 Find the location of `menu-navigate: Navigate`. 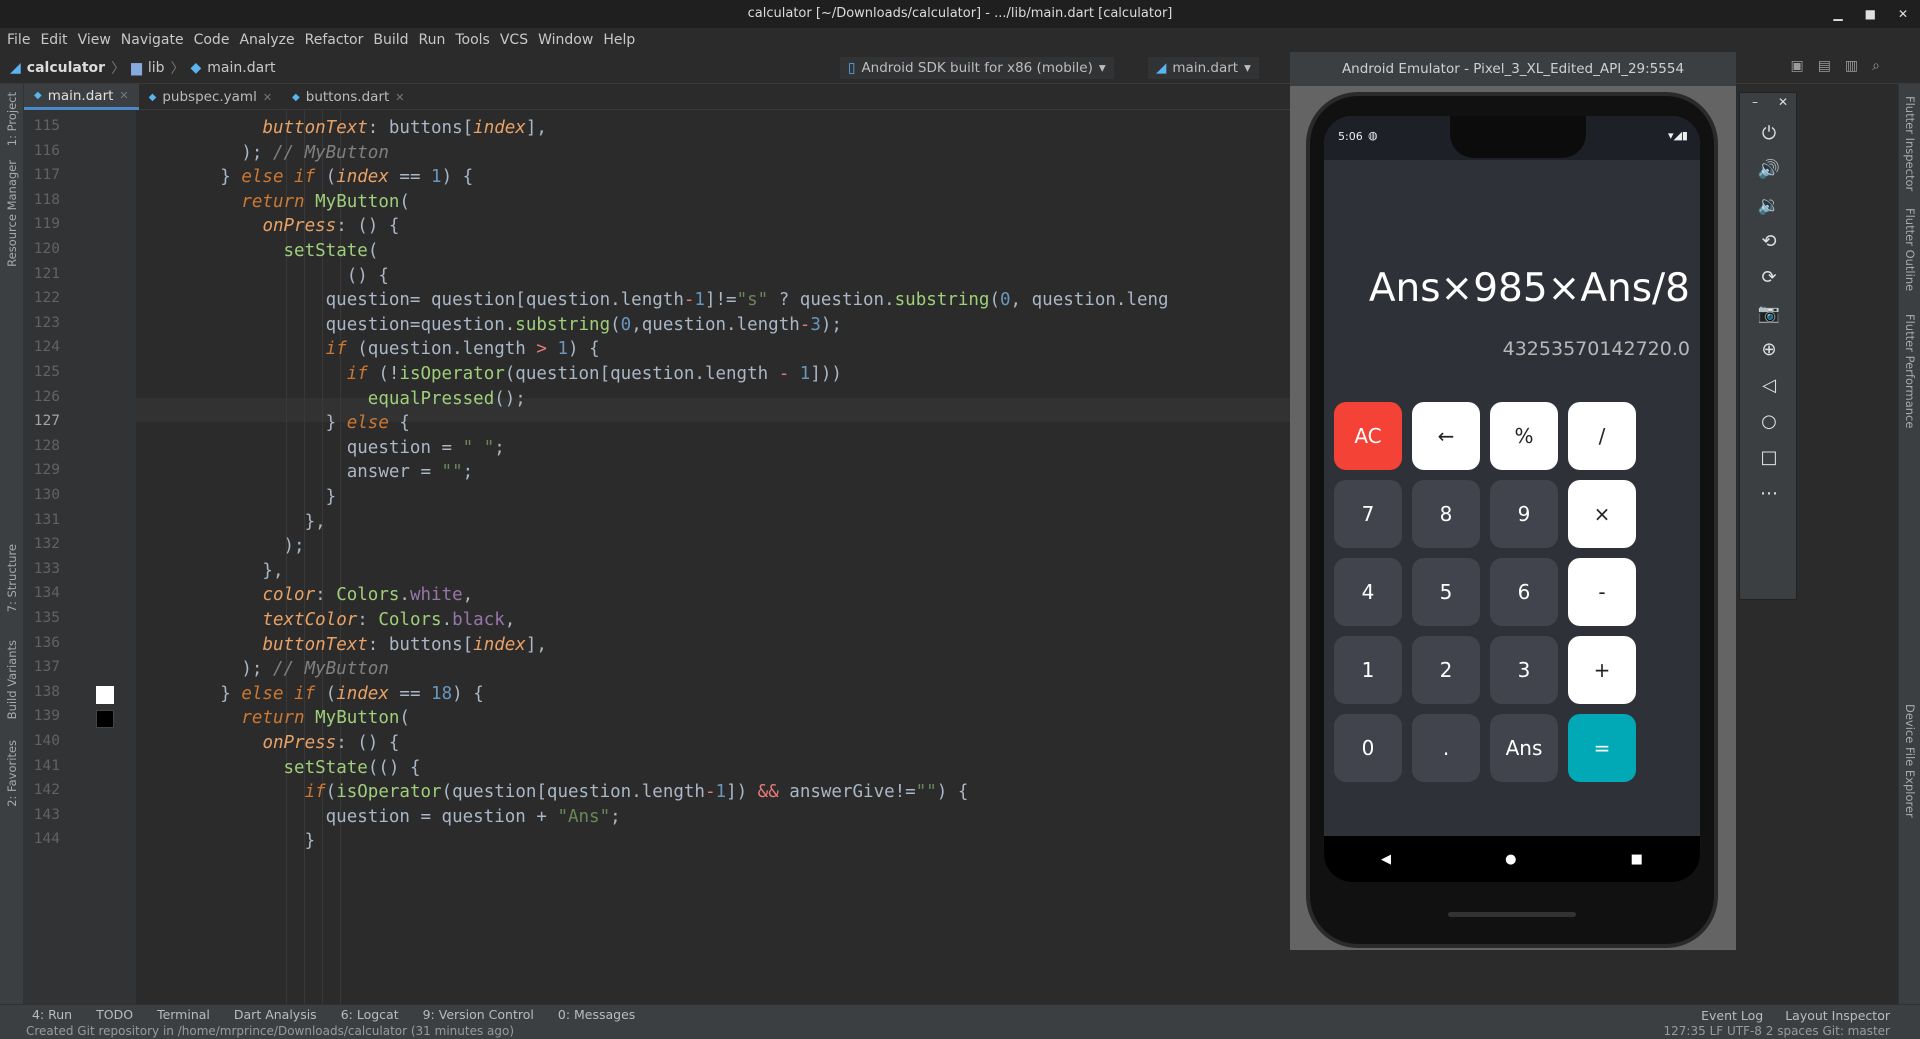

menu-navigate: Navigate is located at coordinates (152, 40).